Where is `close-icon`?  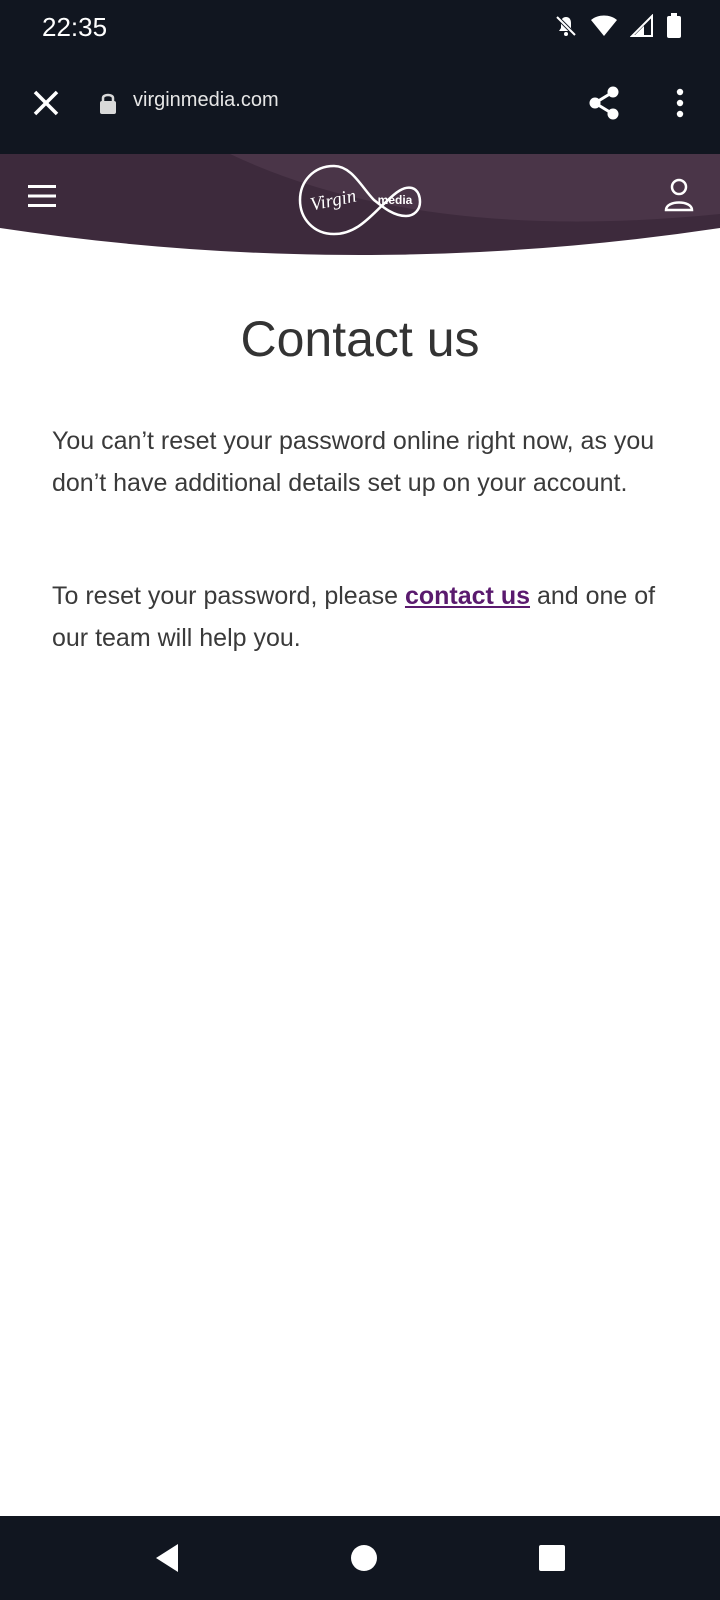 close-icon is located at coordinates (46, 105).